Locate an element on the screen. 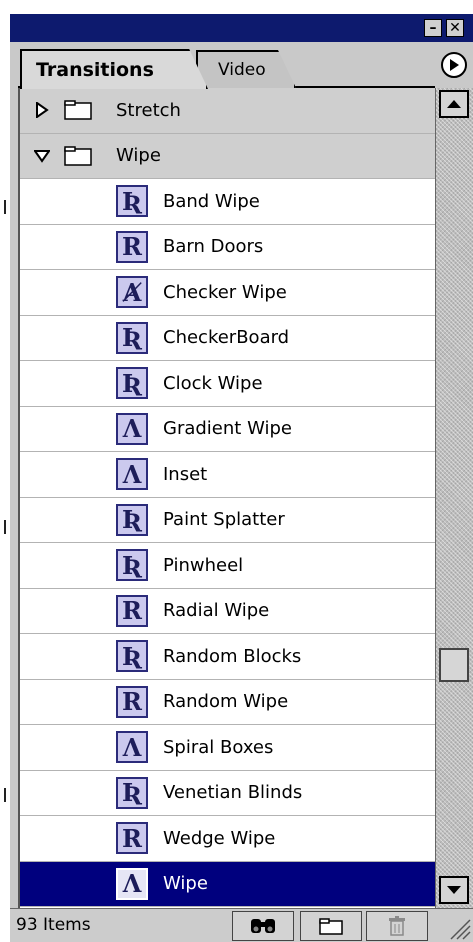  scroll-down-button is located at coordinates (454, 890).